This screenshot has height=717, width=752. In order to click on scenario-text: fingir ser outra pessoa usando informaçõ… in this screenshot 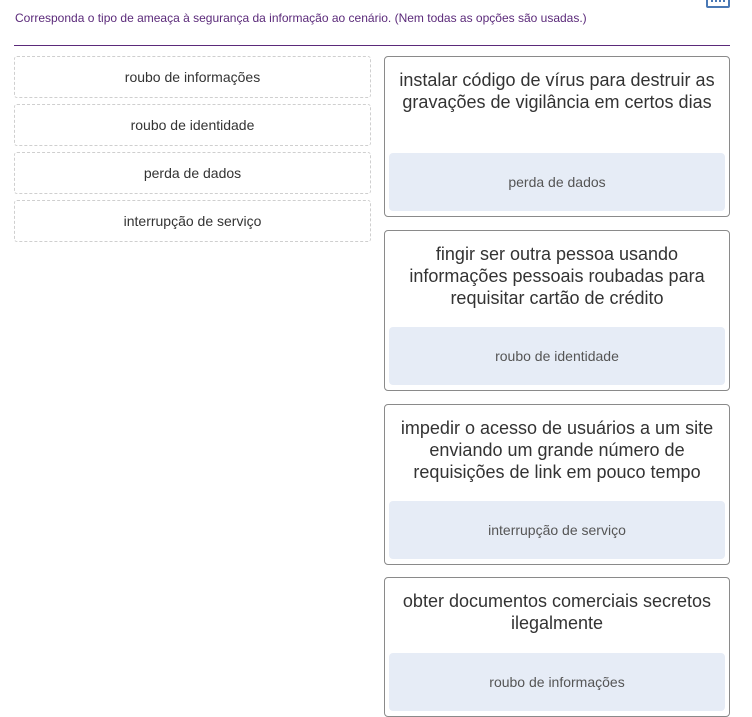, I will do `click(557, 276)`.